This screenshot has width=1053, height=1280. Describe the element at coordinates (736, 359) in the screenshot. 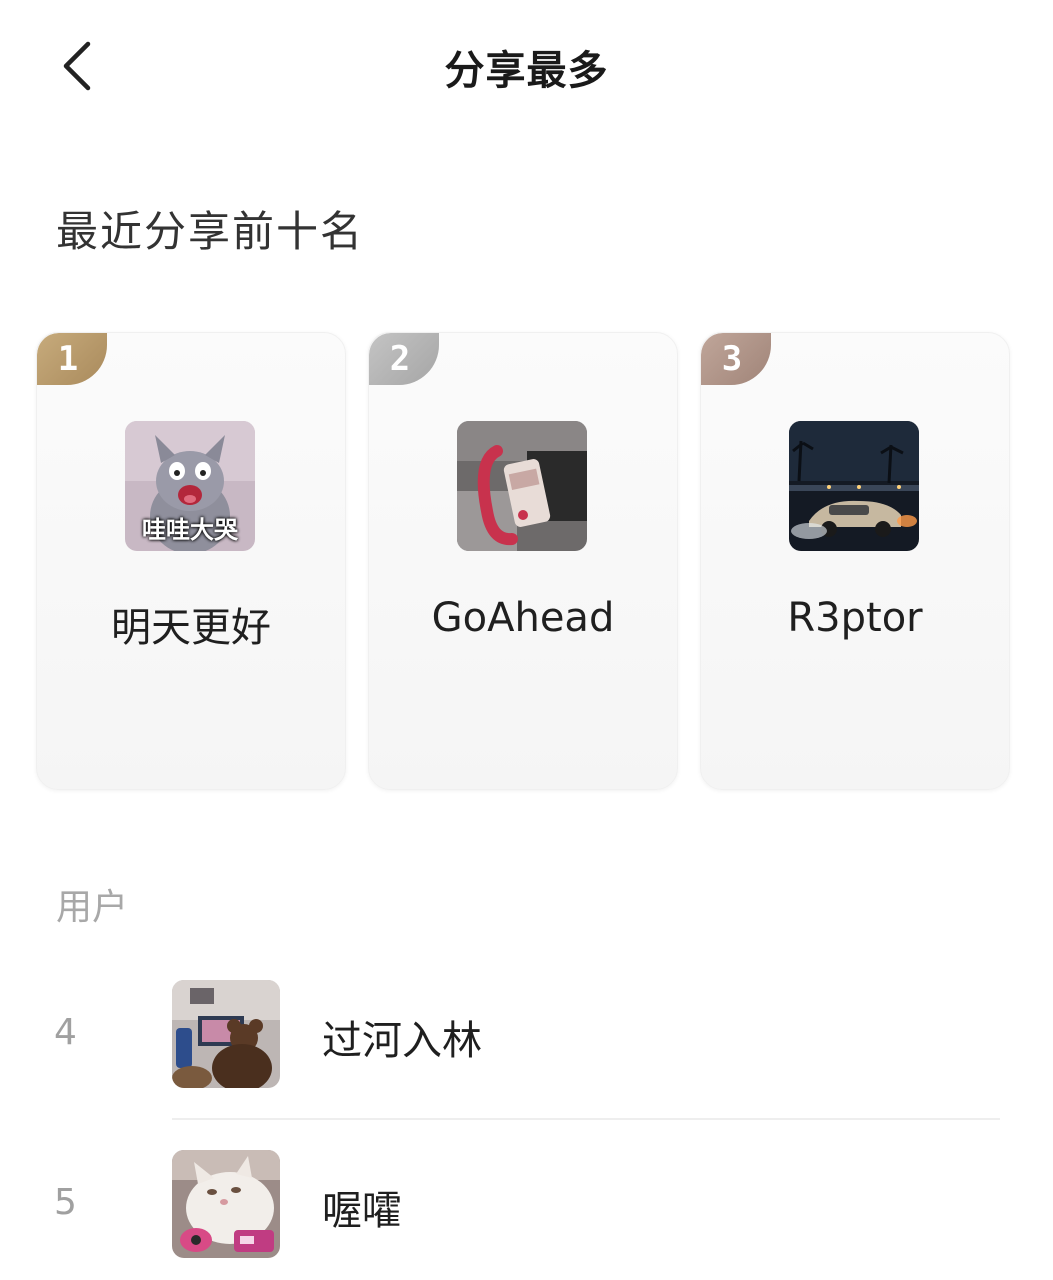

I see `rank-badge-bronze: 3` at that location.